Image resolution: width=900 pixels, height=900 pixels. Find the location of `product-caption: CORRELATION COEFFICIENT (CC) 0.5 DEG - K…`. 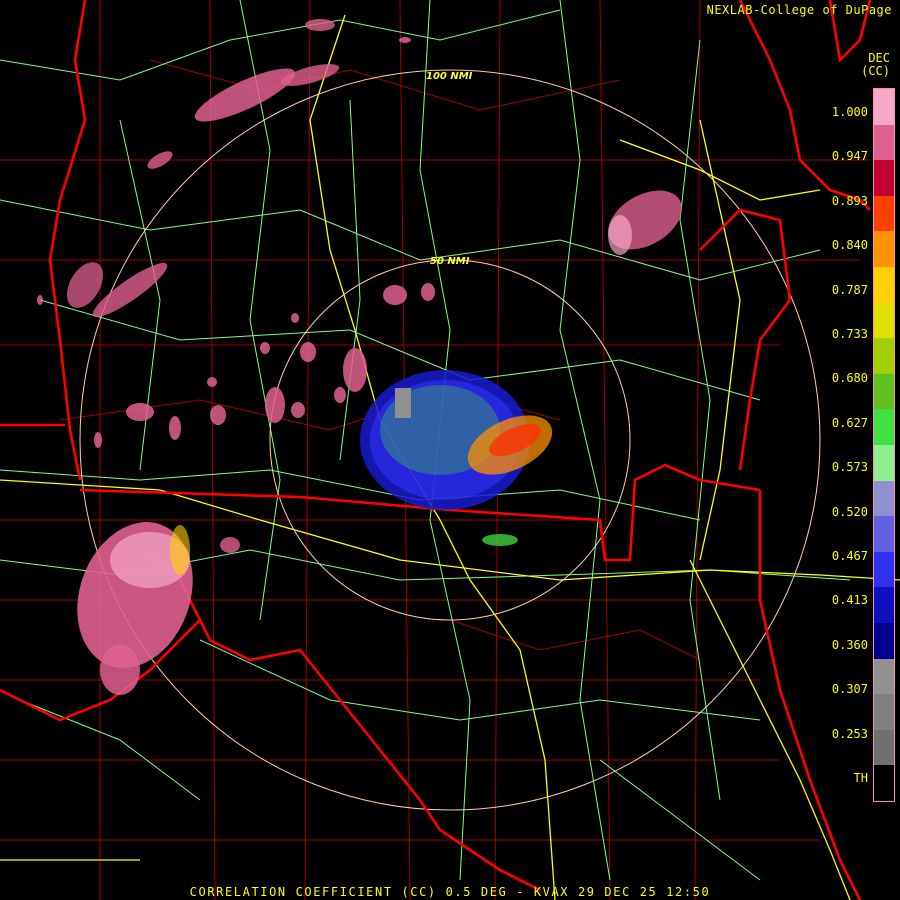

product-caption: CORRELATION COEFFICIENT (CC) 0.5 DEG - K… is located at coordinates (450, 892).